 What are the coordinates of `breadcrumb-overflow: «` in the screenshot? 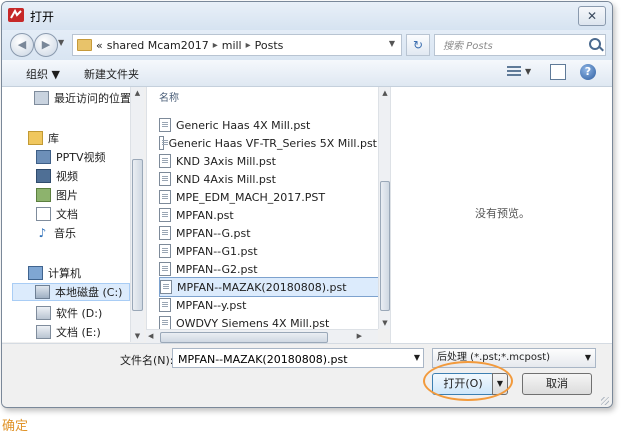 It's located at (99, 45).